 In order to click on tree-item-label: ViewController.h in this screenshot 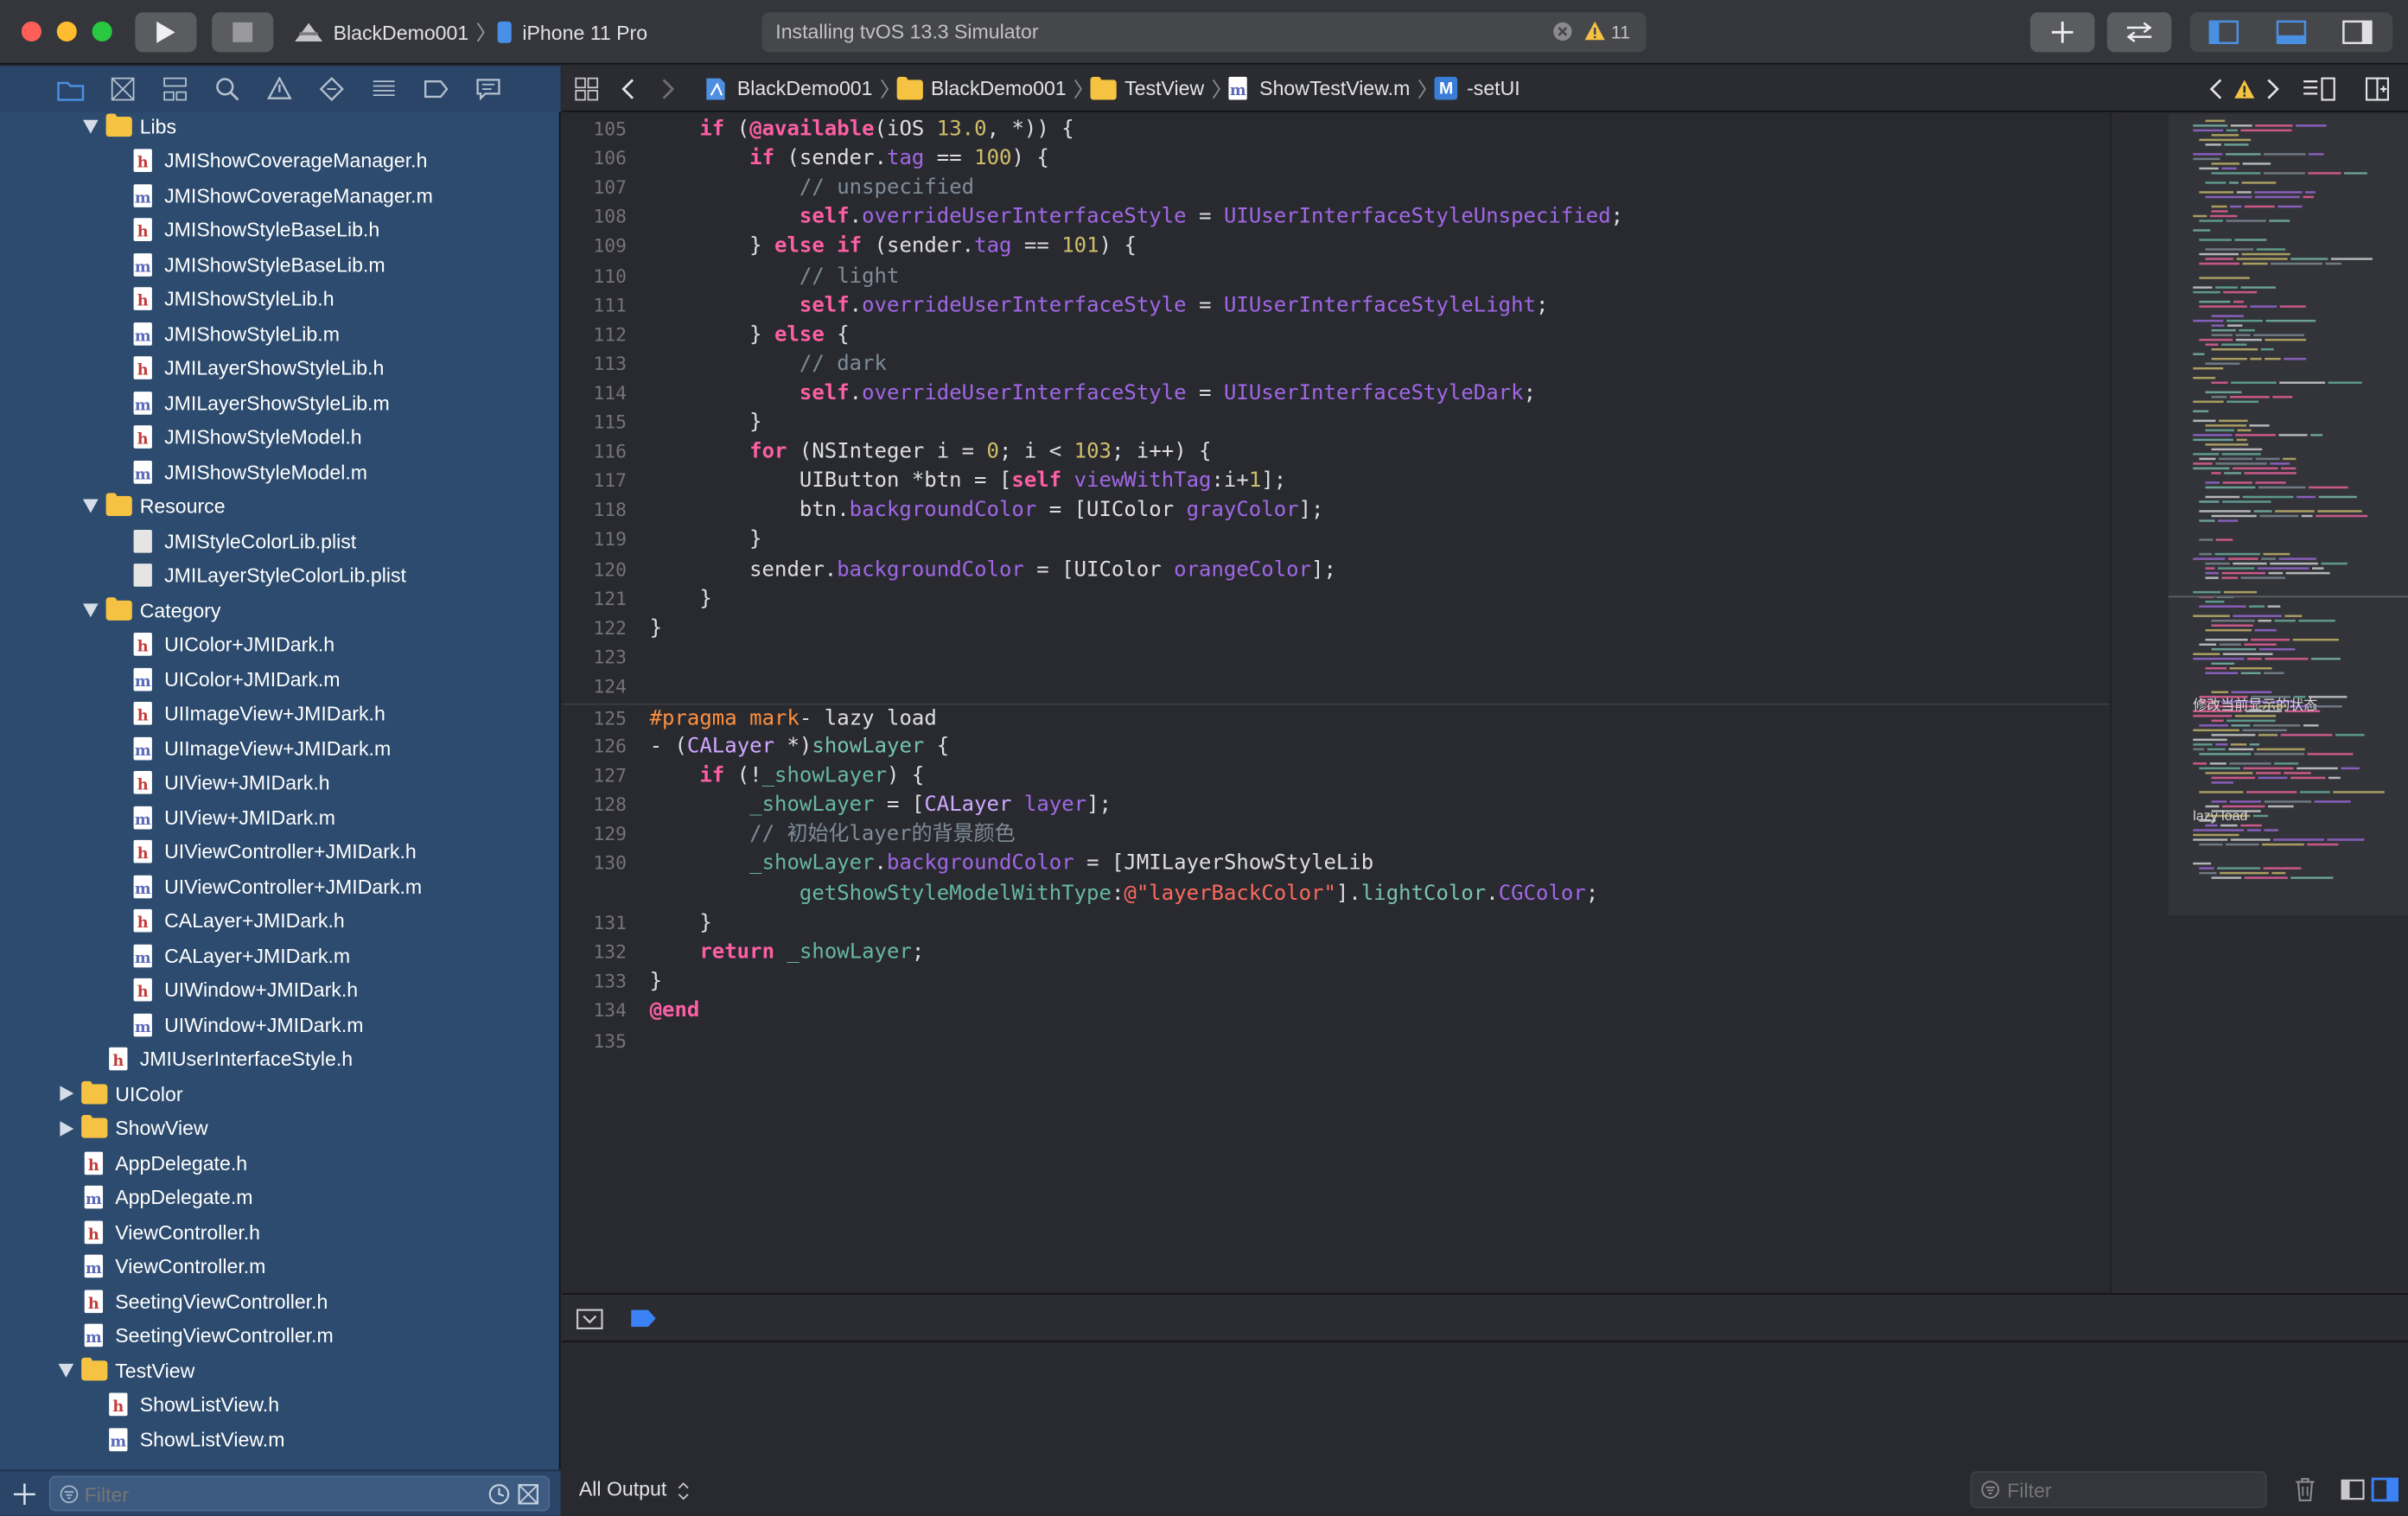, I will do `click(187, 1232)`.